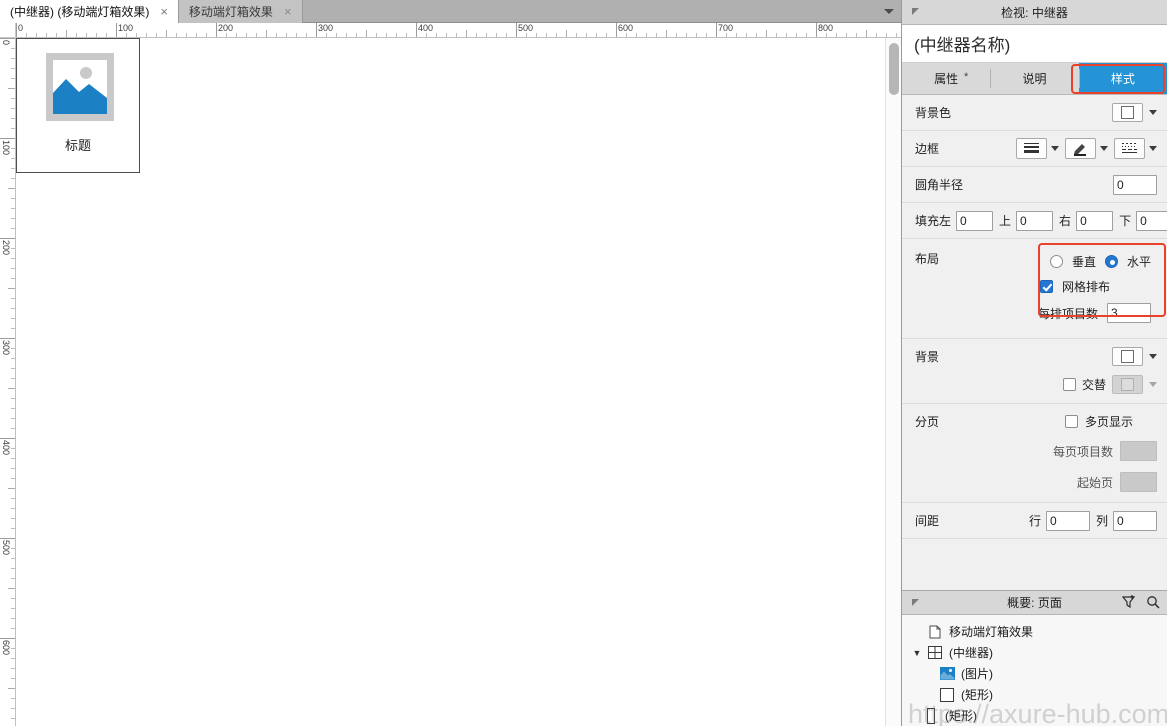  I want to click on padding-right-group: 右, so click(1086, 220).